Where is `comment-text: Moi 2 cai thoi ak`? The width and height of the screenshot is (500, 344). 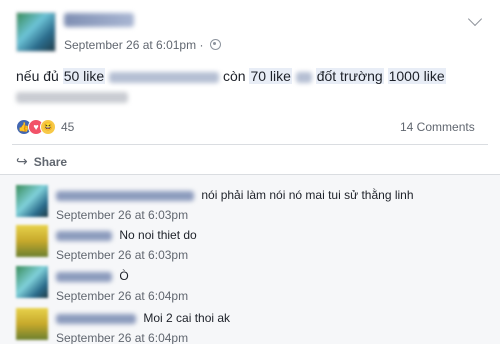 comment-text: Moi 2 cai thoi ak is located at coordinates (187, 318).